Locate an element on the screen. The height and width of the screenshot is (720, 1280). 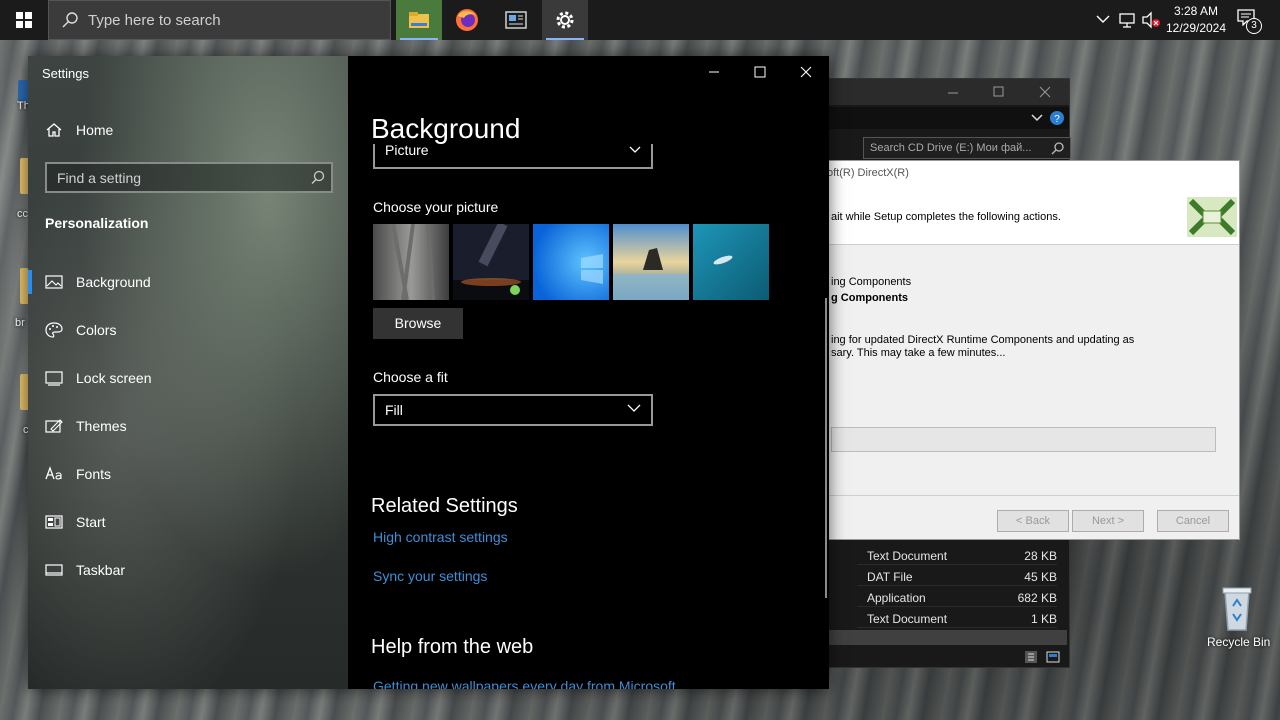
cancel-button: Cancel is located at coordinates (1193, 521).